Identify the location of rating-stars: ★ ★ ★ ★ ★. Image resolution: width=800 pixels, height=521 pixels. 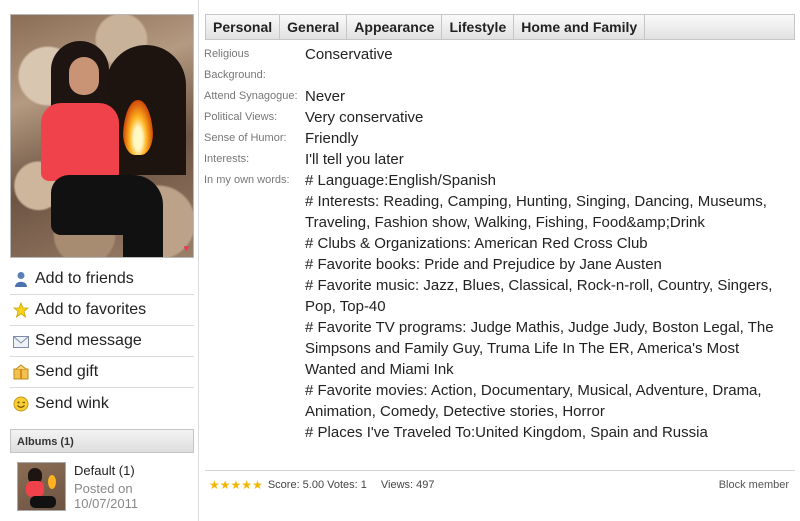
(236, 485).